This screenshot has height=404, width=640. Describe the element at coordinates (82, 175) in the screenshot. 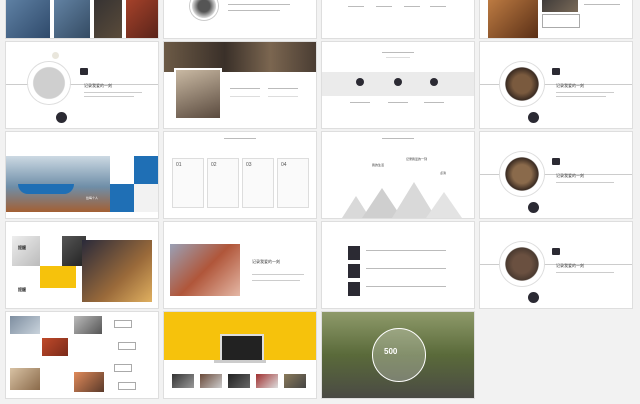

I see `slide-thumb-r2c0: 给每个人` at that location.